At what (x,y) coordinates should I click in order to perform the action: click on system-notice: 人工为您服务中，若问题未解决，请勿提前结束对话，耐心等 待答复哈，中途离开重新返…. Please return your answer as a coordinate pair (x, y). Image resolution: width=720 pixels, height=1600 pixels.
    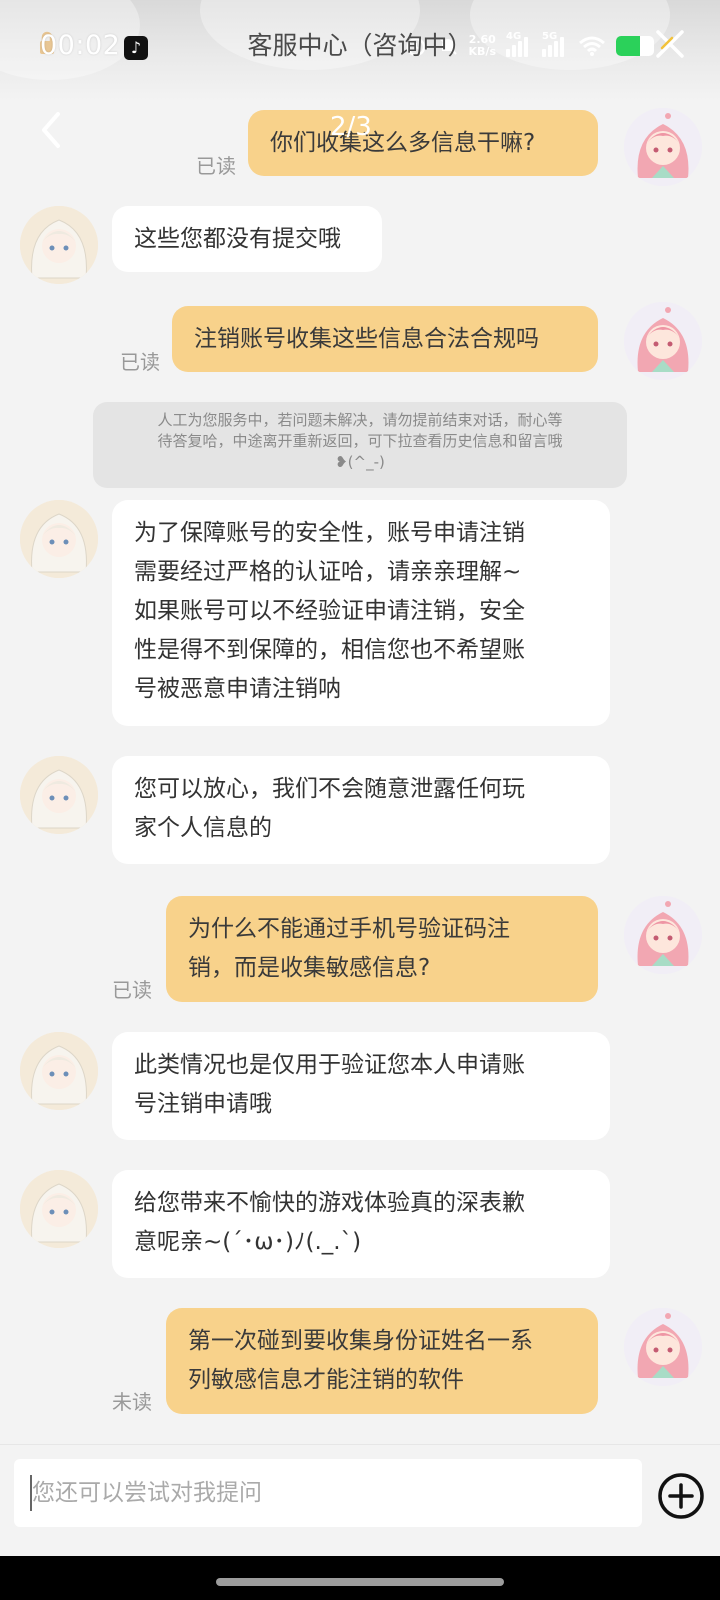
    Looking at the image, I should click on (360, 445).